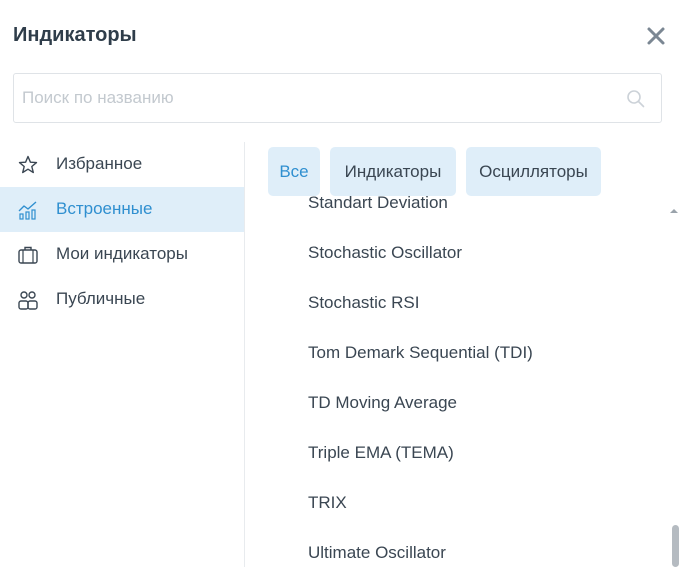 This screenshot has width=680, height=567. I want to click on sidebar-item-label: Мои индикаторы, so click(122, 253).